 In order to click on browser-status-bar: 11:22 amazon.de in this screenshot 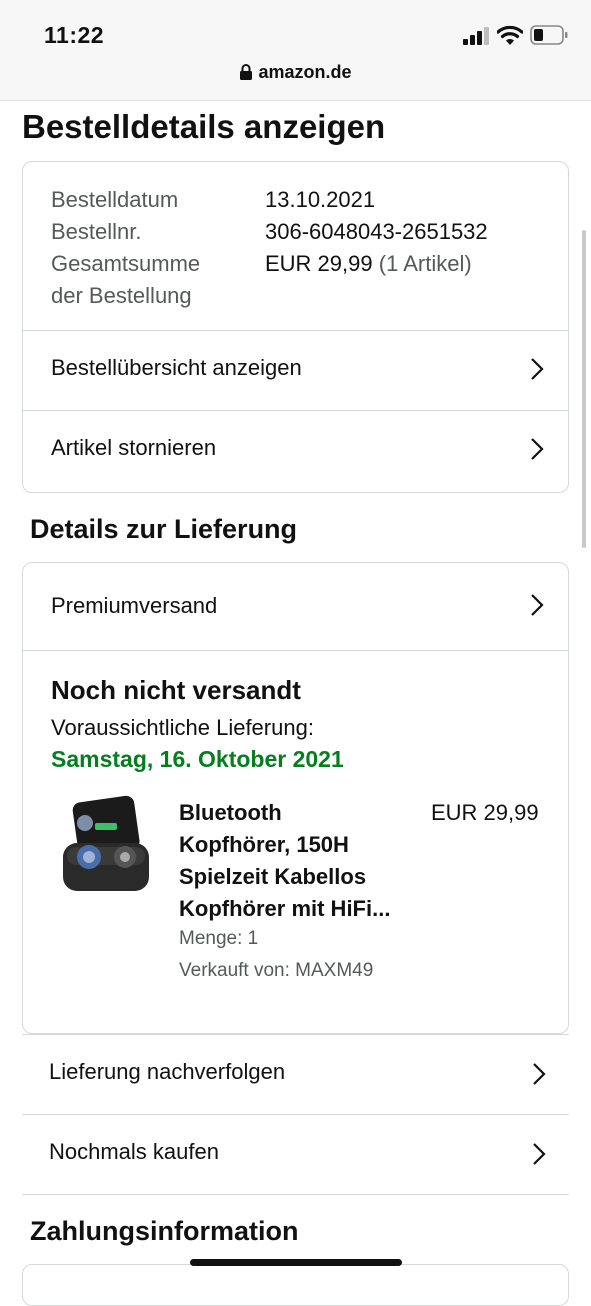, I will do `click(295, 50)`.